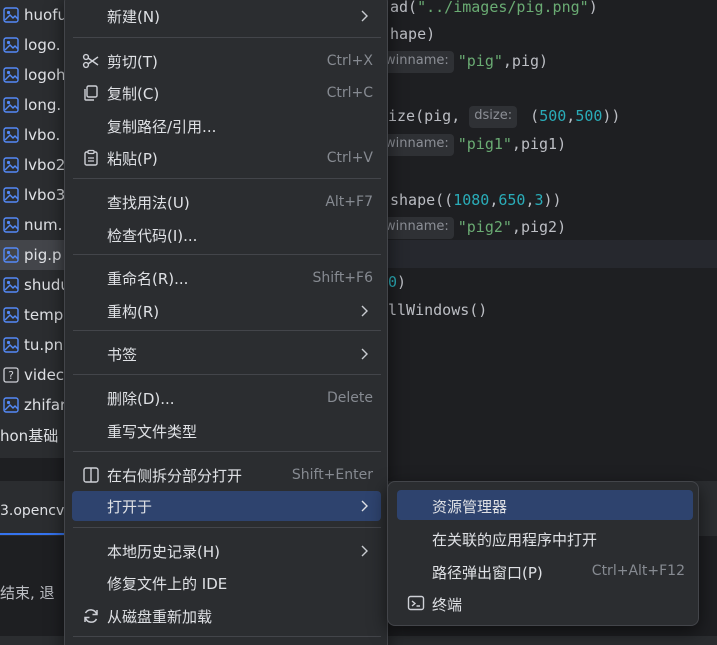 This screenshot has width=717, height=645. Describe the element at coordinates (226, 158) in the screenshot. I see `menu-item-paste: 粘贴(P) Ctrl+V` at that location.